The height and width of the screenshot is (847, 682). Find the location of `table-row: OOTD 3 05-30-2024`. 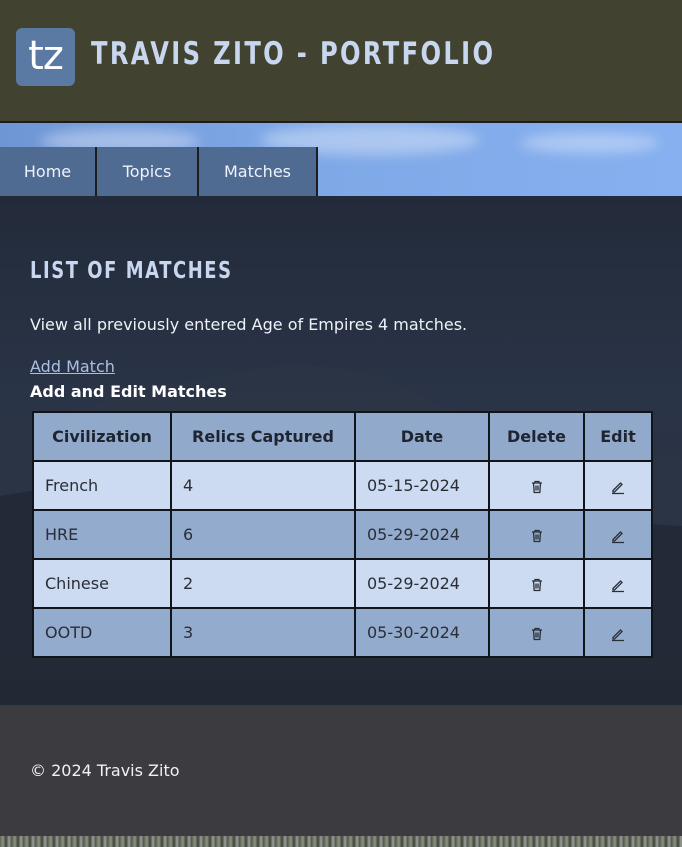

table-row: OOTD 3 05-30-2024 is located at coordinates (342, 632).